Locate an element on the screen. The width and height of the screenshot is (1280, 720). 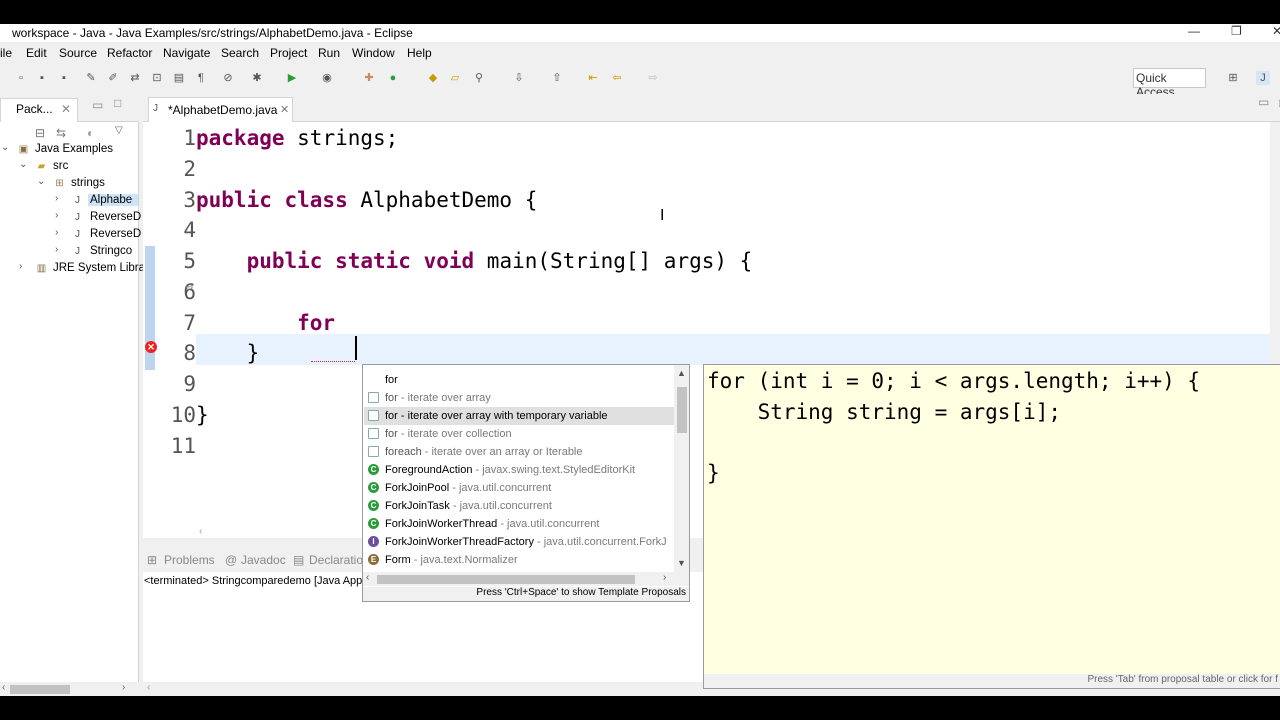
explorer-horizontal-scrollbar: ‹ › is located at coordinates (69, 689).